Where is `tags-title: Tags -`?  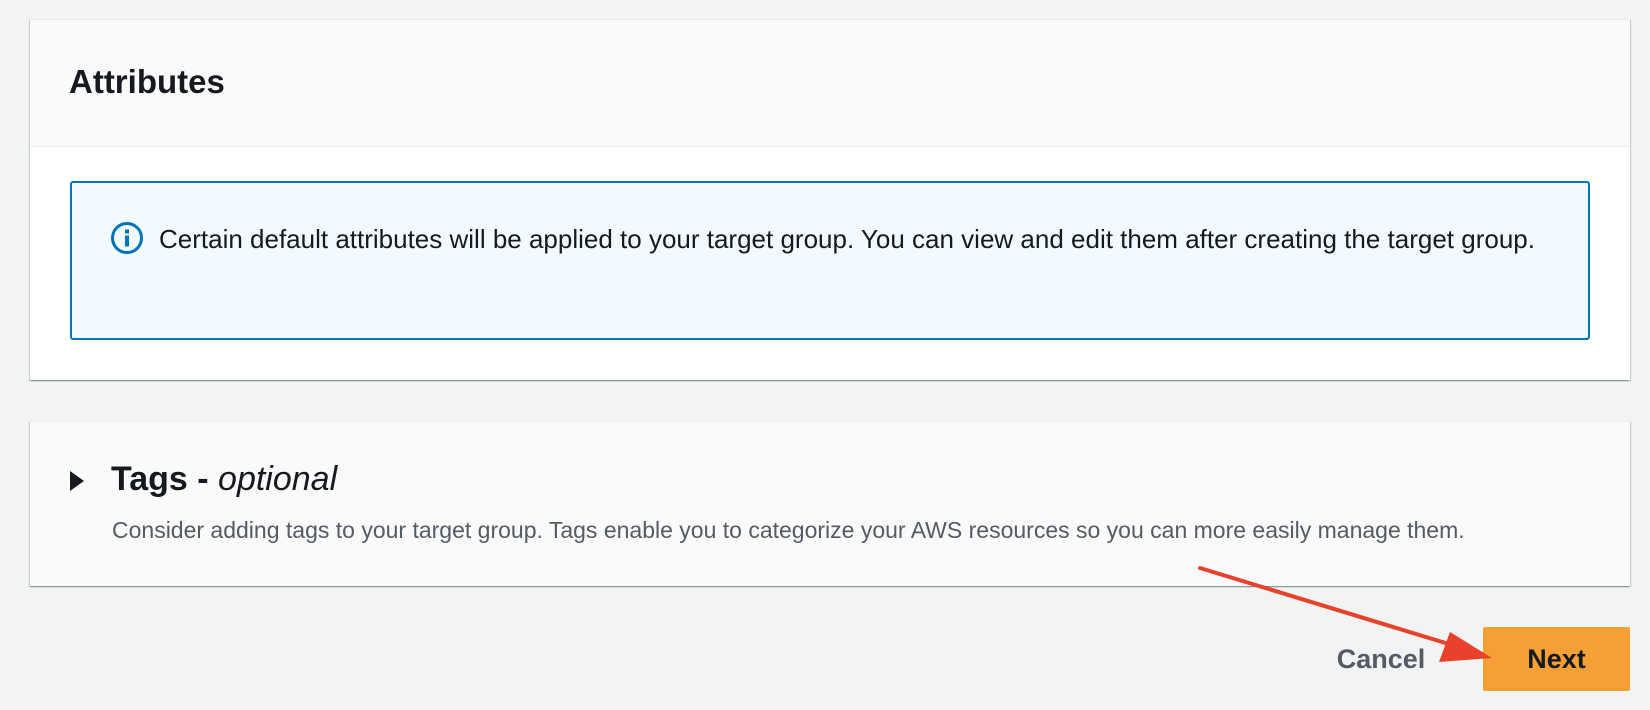 tags-title: Tags - is located at coordinates (165, 479).